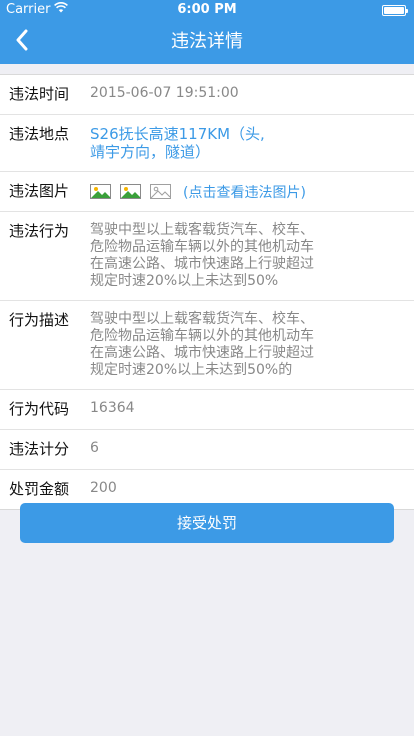 This screenshot has height=736, width=414. I want to click on fine-amount-value: 200, so click(103, 488).